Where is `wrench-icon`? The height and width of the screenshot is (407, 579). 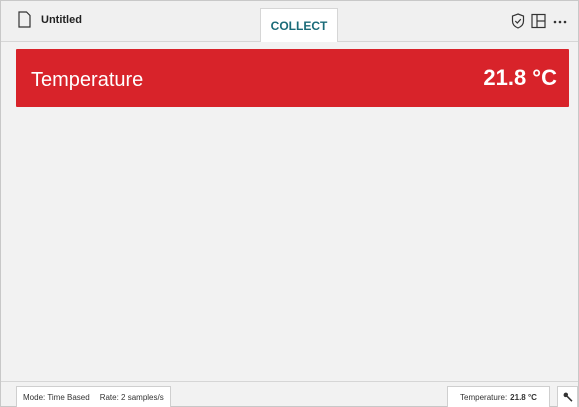 wrench-icon is located at coordinates (567, 397).